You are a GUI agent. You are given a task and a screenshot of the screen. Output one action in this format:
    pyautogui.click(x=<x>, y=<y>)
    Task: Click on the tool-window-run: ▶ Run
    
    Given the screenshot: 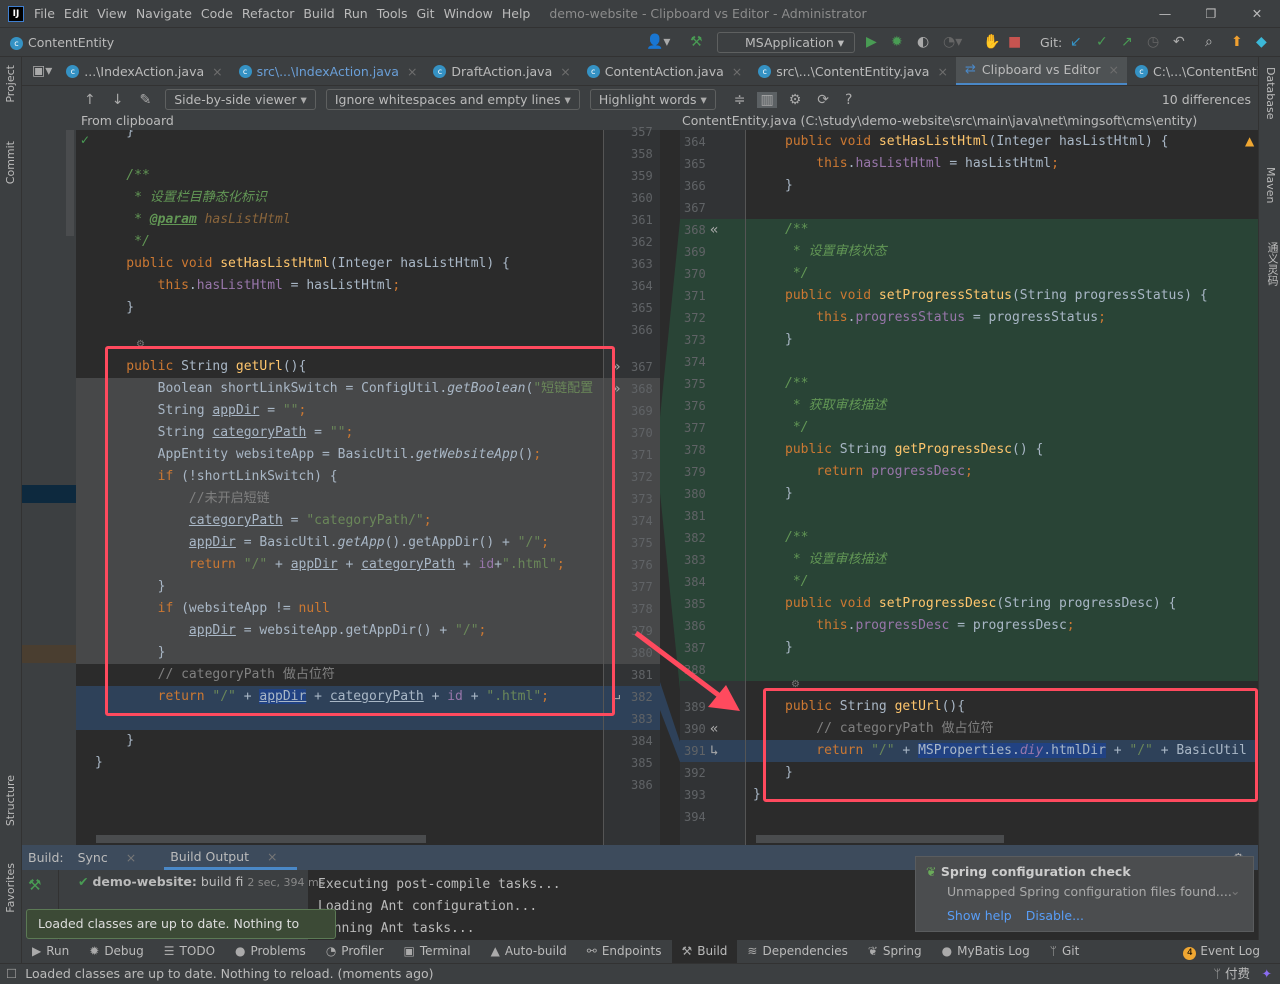 What is the action you would take?
    pyautogui.click(x=50, y=951)
    